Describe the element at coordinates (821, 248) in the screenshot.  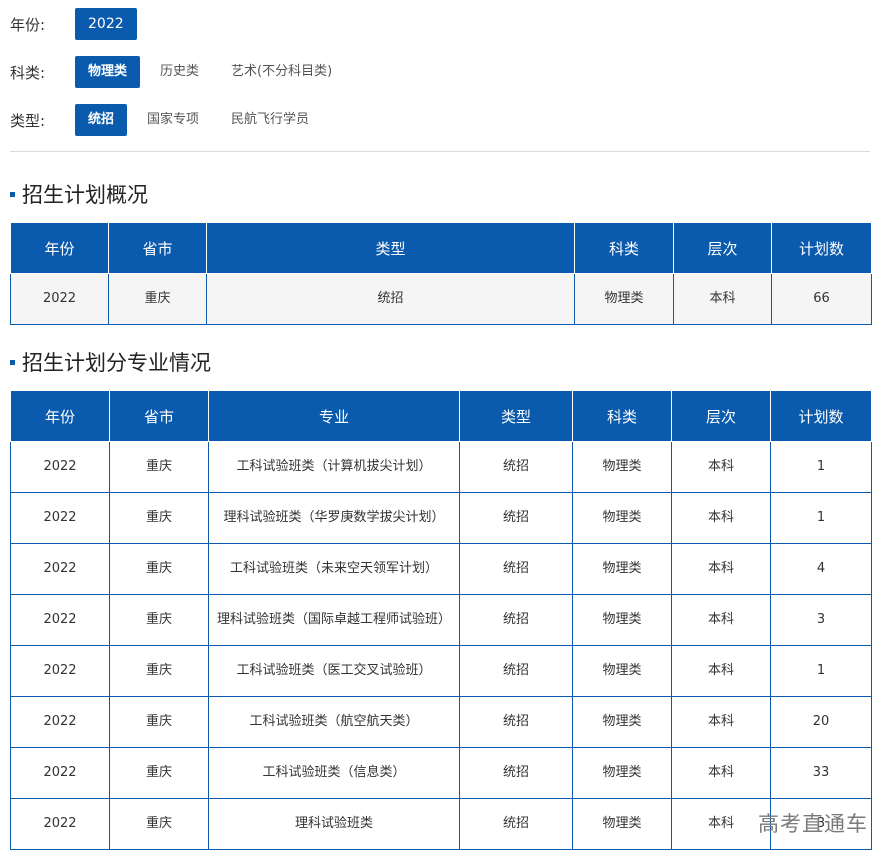
I see `overview-header-cell: 计划数` at that location.